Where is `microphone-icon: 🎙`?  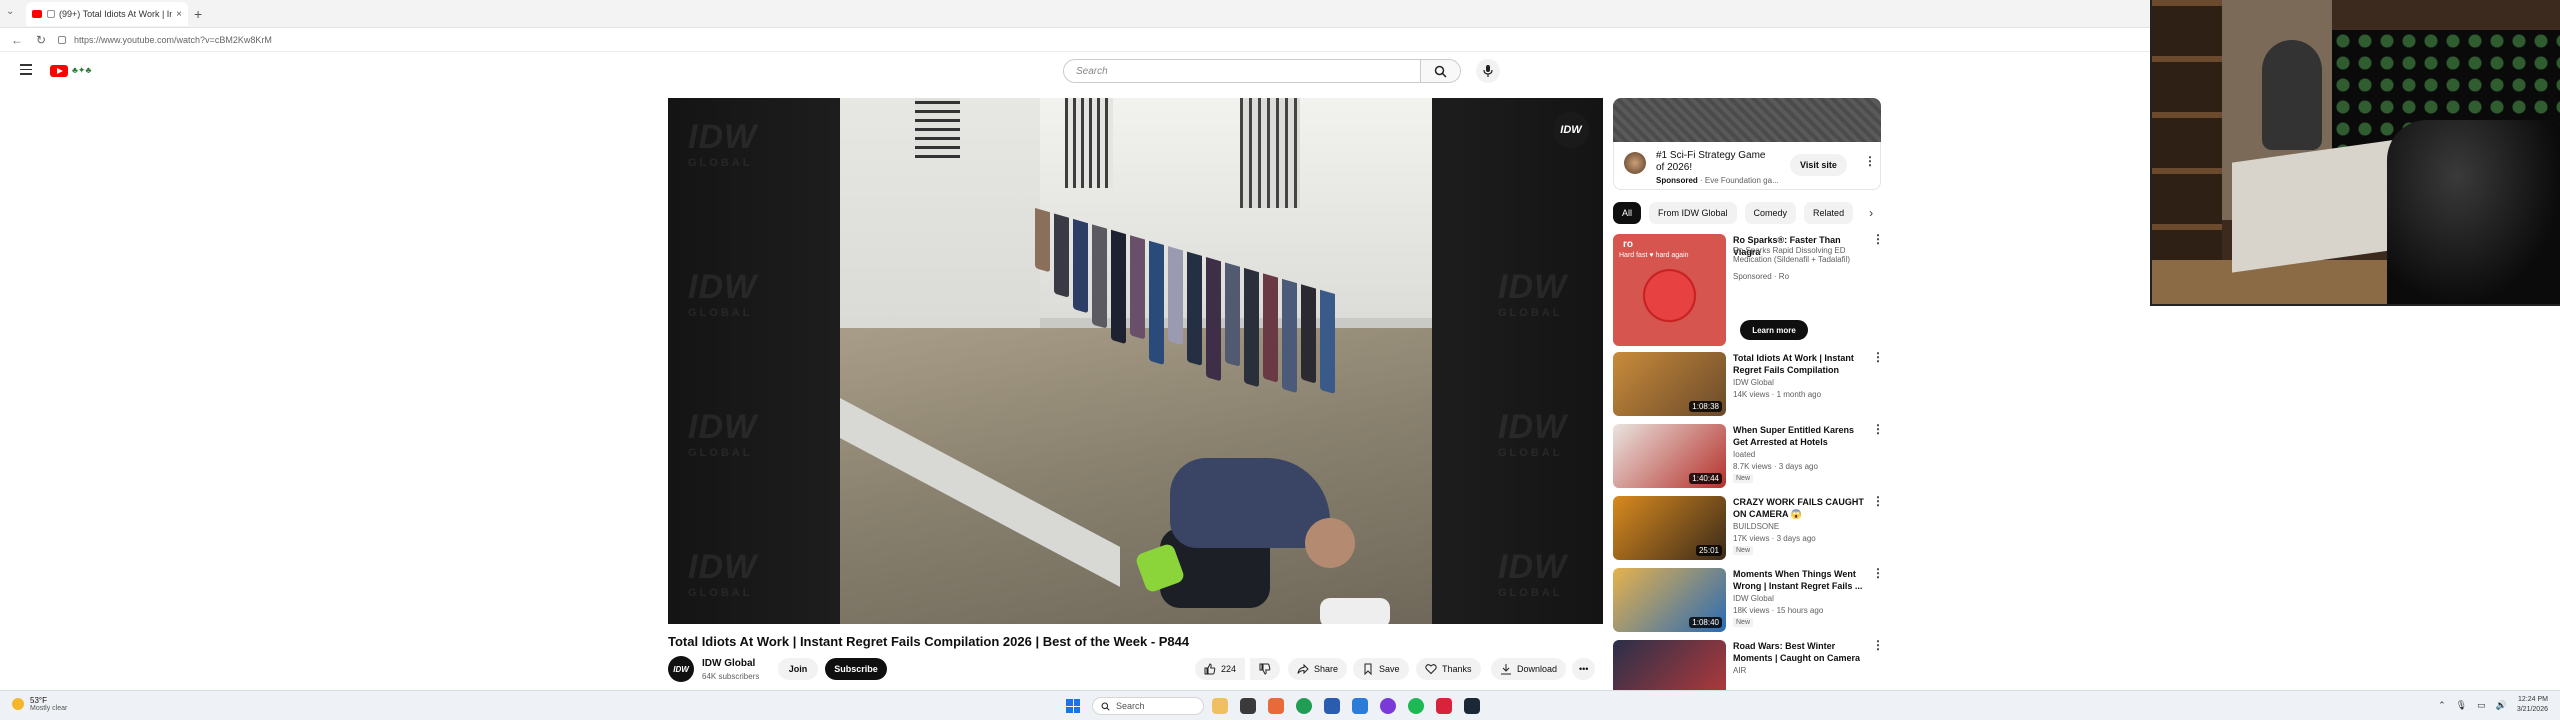 microphone-icon: 🎙 is located at coordinates (2461, 705).